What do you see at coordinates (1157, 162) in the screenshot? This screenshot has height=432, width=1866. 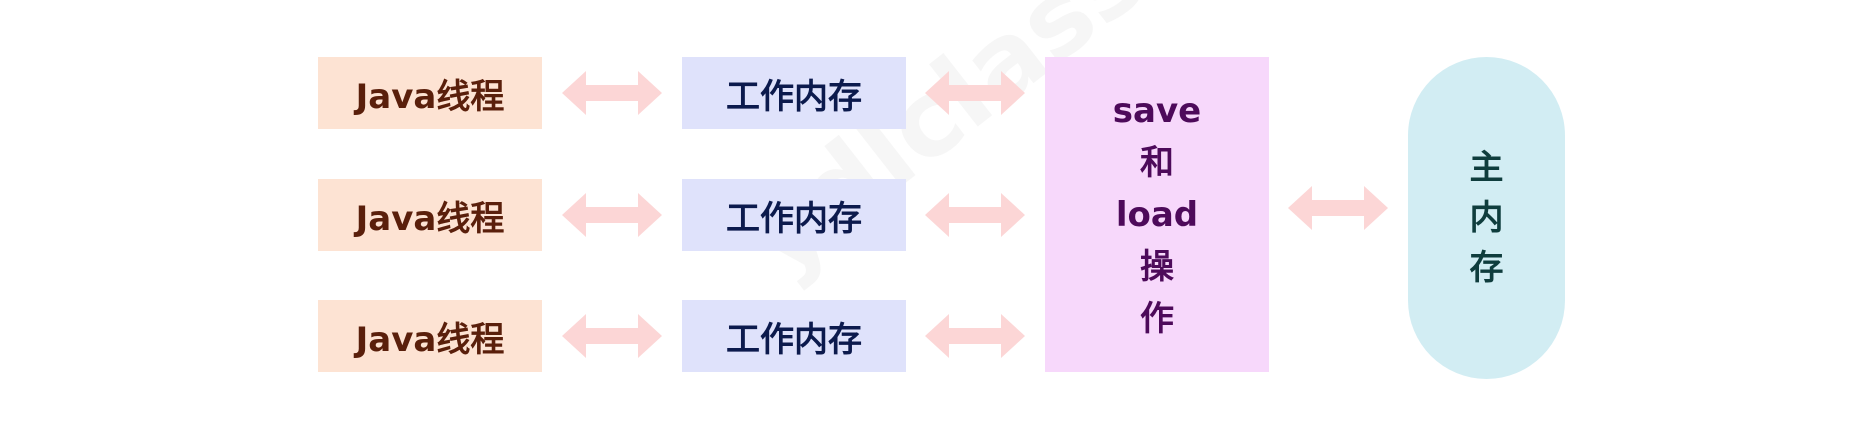 I see `save-load-line: 和` at bounding box center [1157, 162].